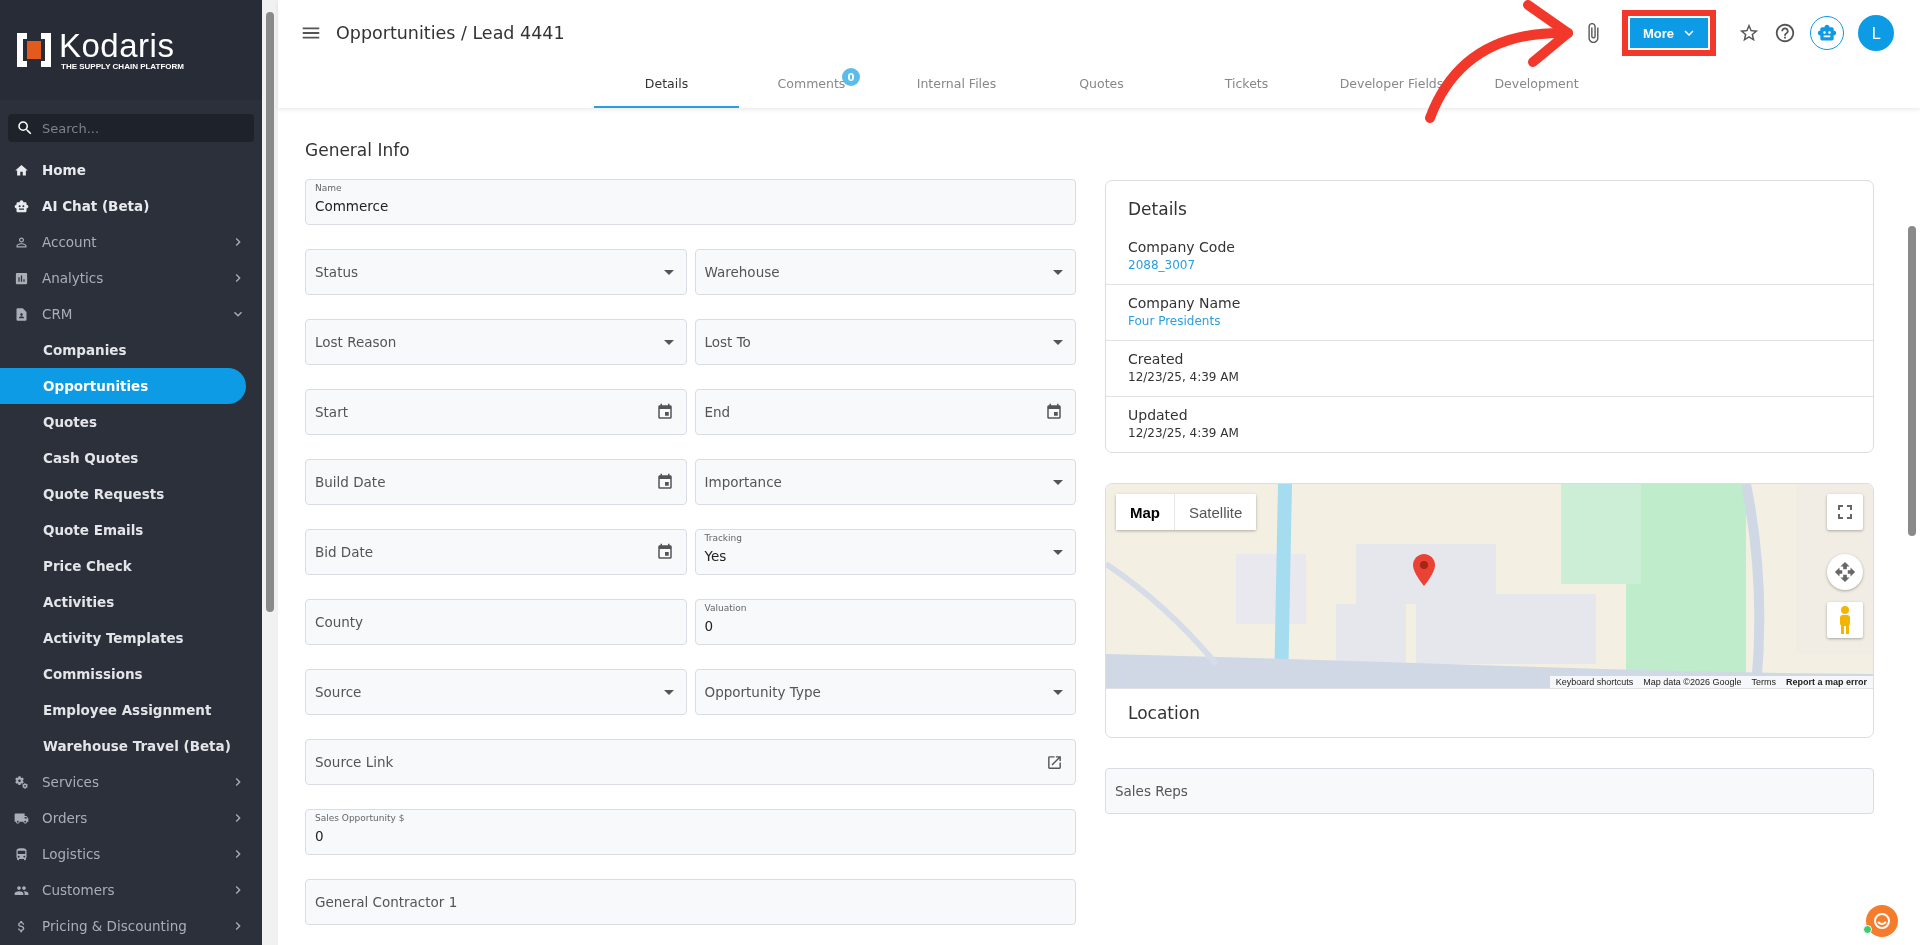 The width and height of the screenshot is (1920, 945). Describe the element at coordinates (123, 674) in the screenshot. I see `nav-subitem: Commissions` at that location.